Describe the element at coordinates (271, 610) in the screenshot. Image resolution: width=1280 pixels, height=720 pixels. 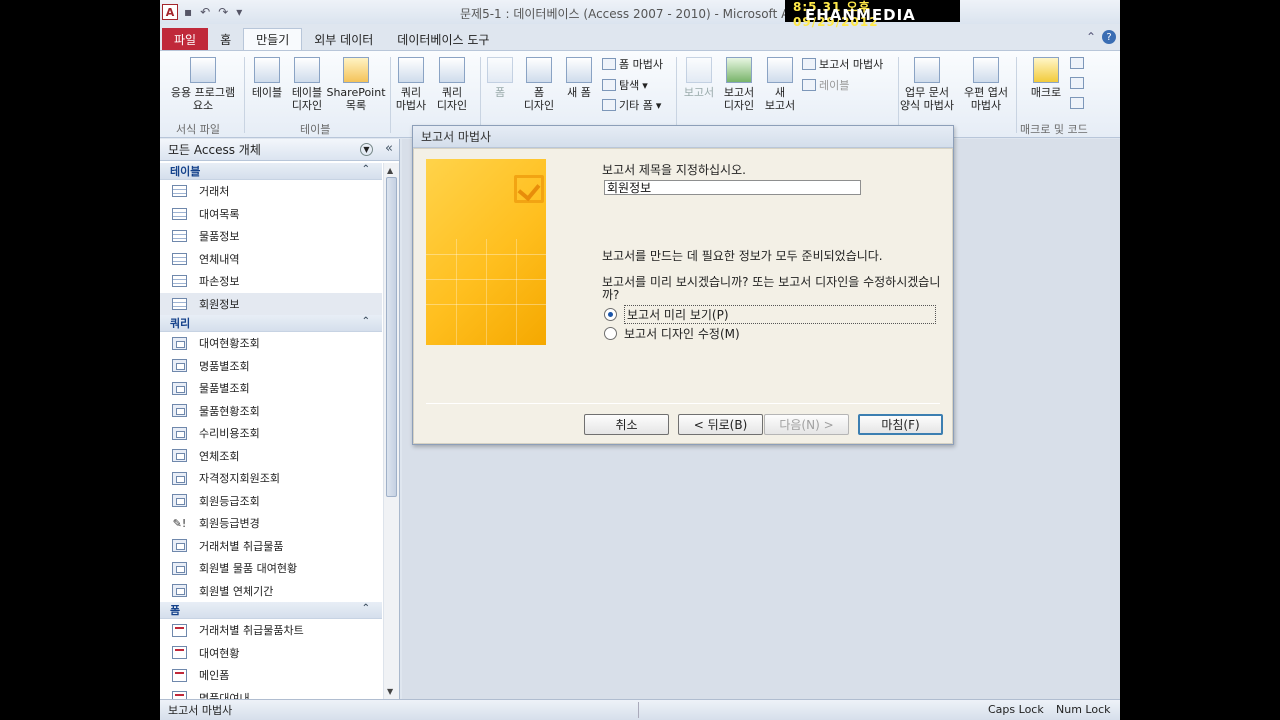
I see `nav-section-forms: 폼 ⌃` at that location.